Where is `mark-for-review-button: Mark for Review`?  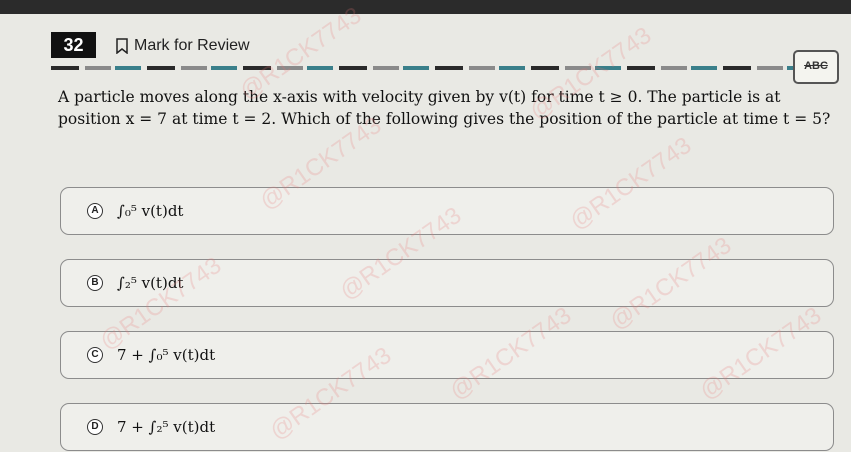
mark-for-review-button: Mark for Review is located at coordinates (183, 46).